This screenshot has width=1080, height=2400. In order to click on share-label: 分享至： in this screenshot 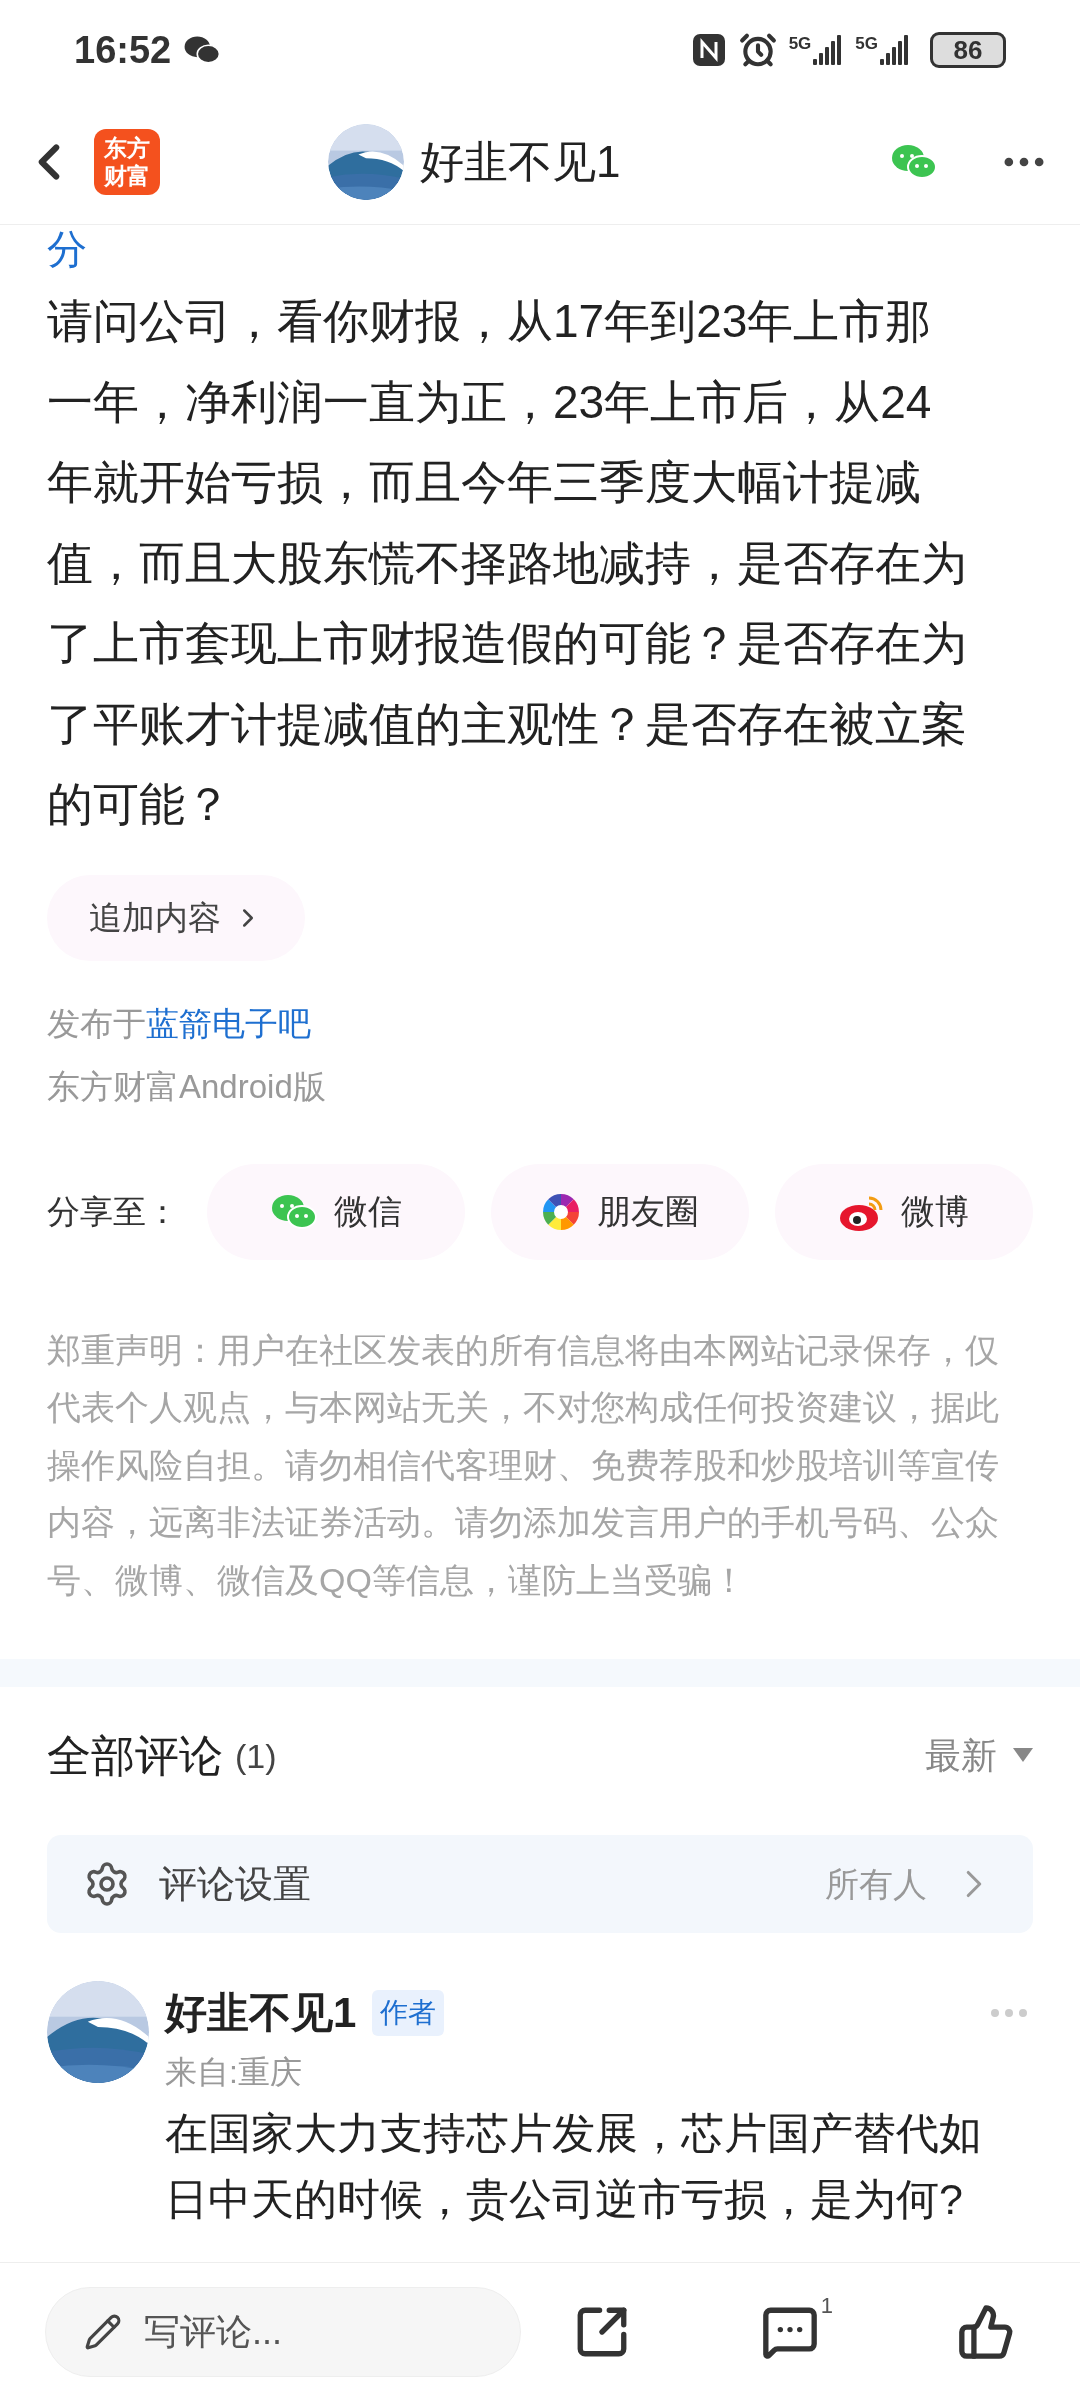, I will do `click(113, 1211)`.